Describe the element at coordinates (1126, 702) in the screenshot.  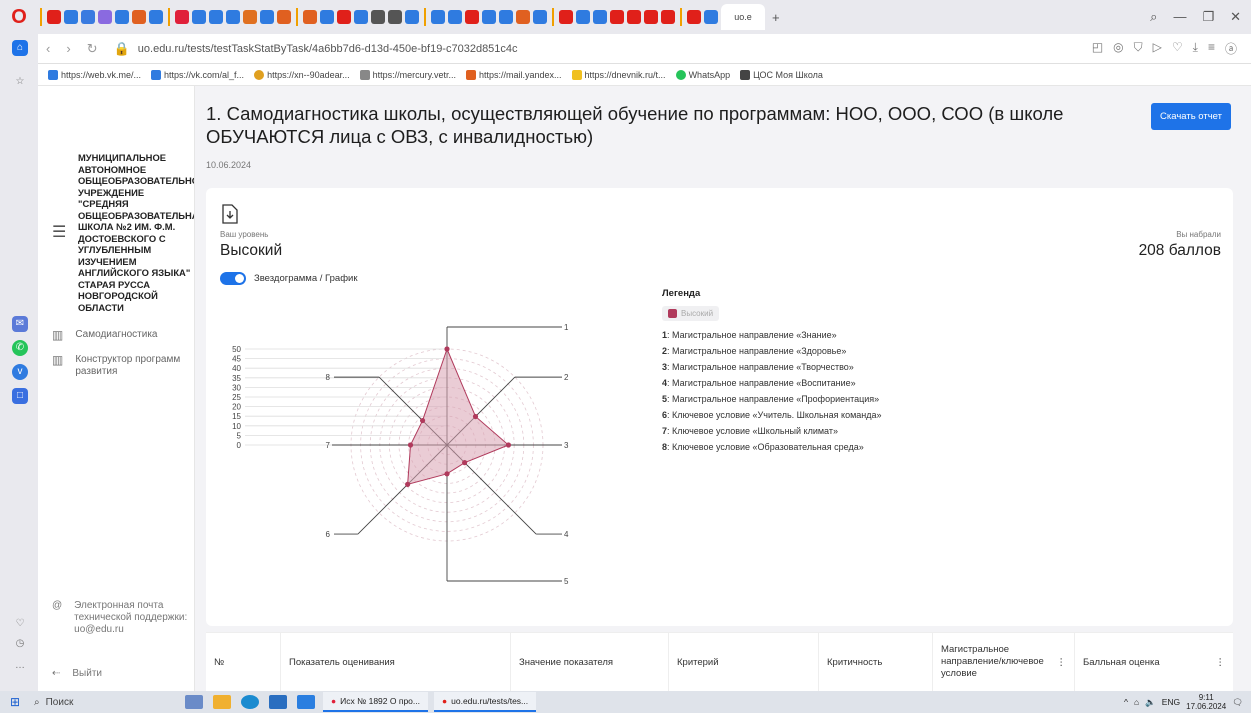
I see `tray-chevron-icon: ^` at that location.